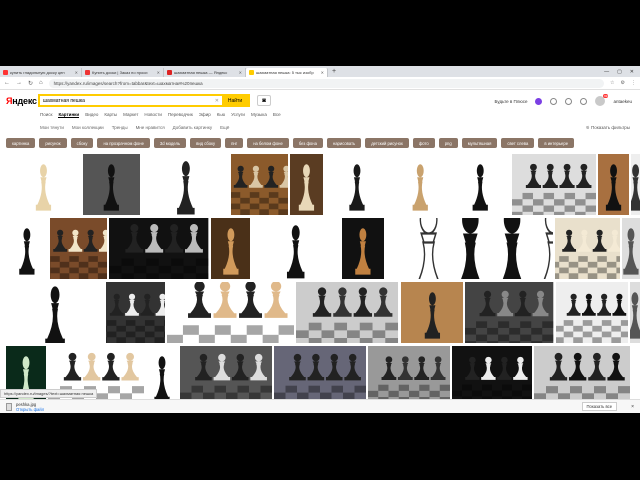 The height and width of the screenshot is (480, 640). I want to click on filter-chip: картинка, so click(21, 143).